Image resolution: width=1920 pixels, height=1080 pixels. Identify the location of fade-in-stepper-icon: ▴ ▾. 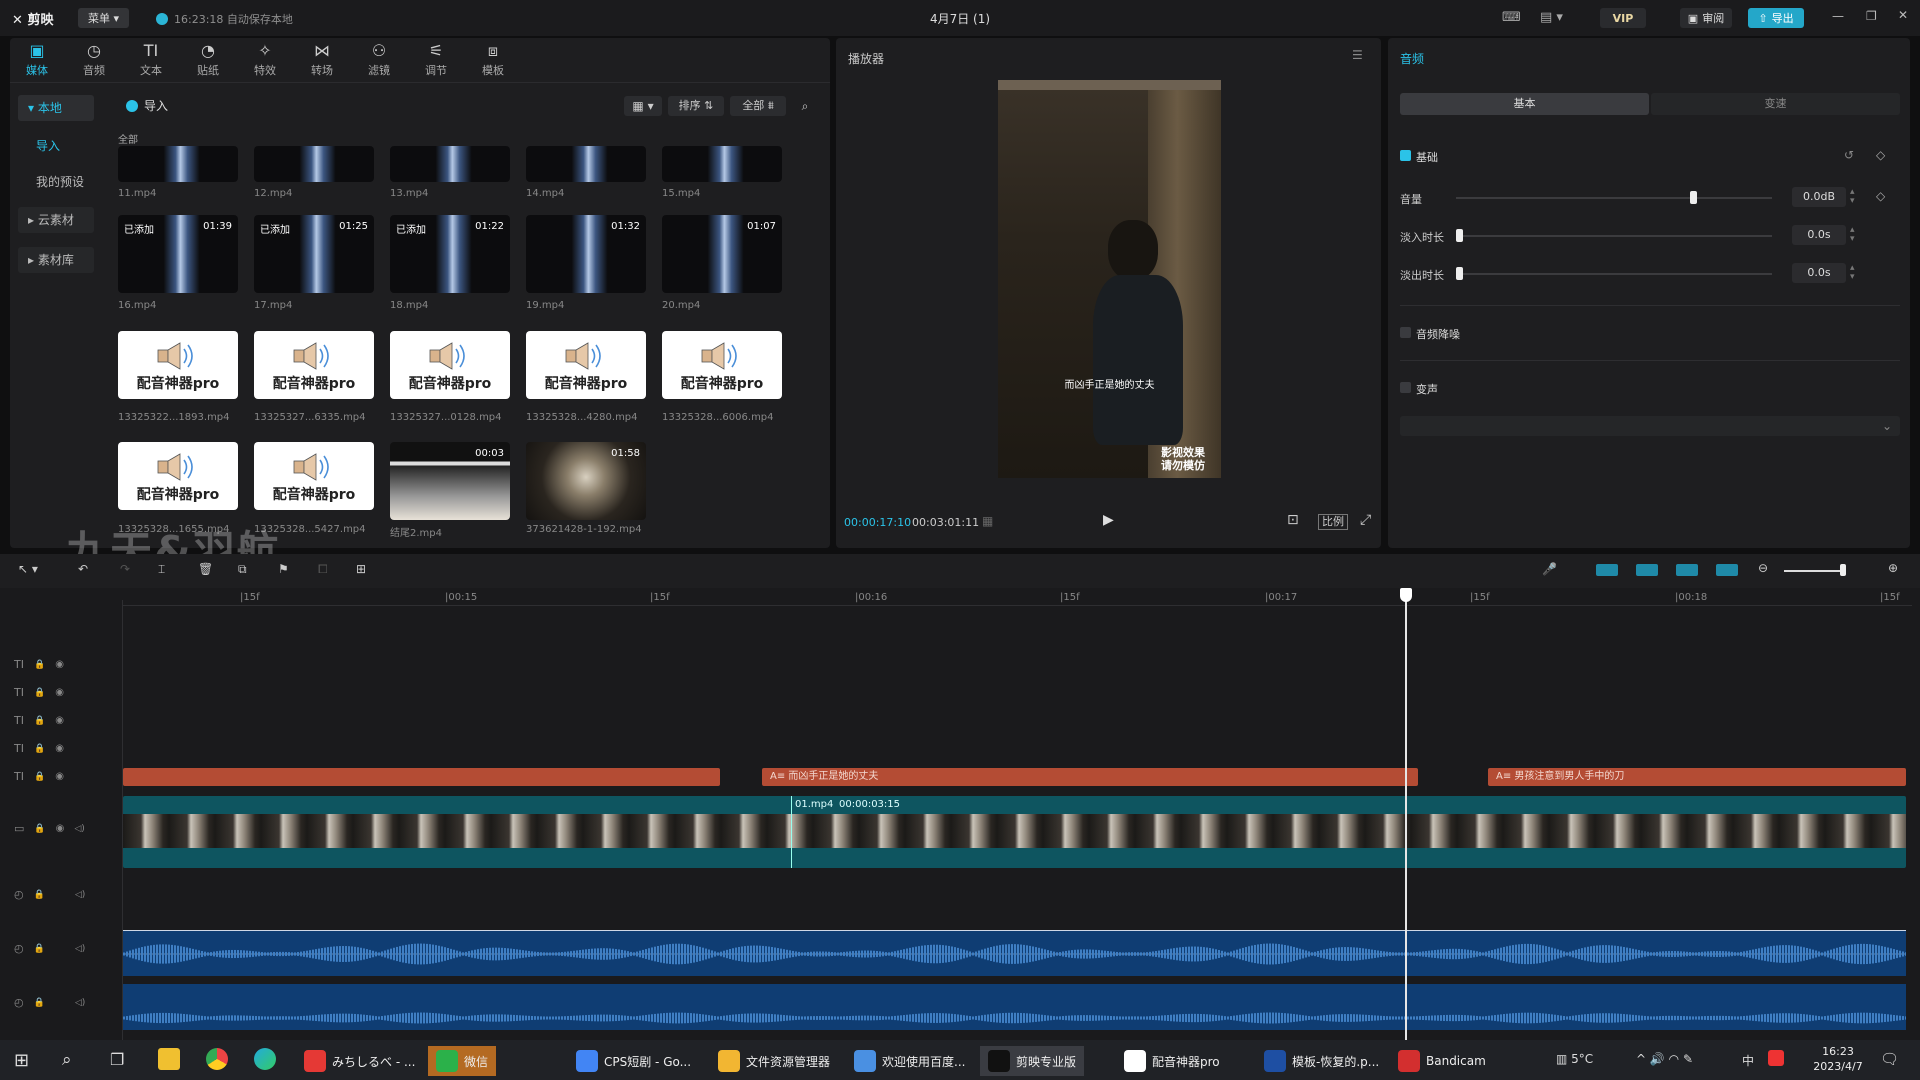
(1852, 235).